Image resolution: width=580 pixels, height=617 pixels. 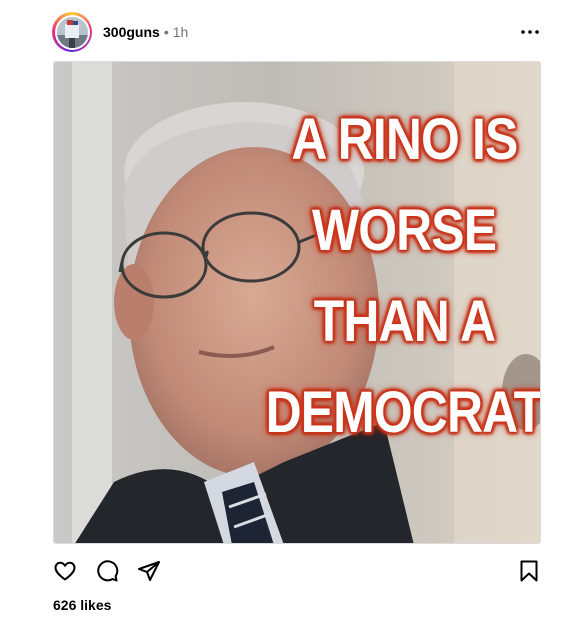 What do you see at coordinates (403, 412) in the screenshot?
I see `caption-line-4: DEMOCRAT` at bounding box center [403, 412].